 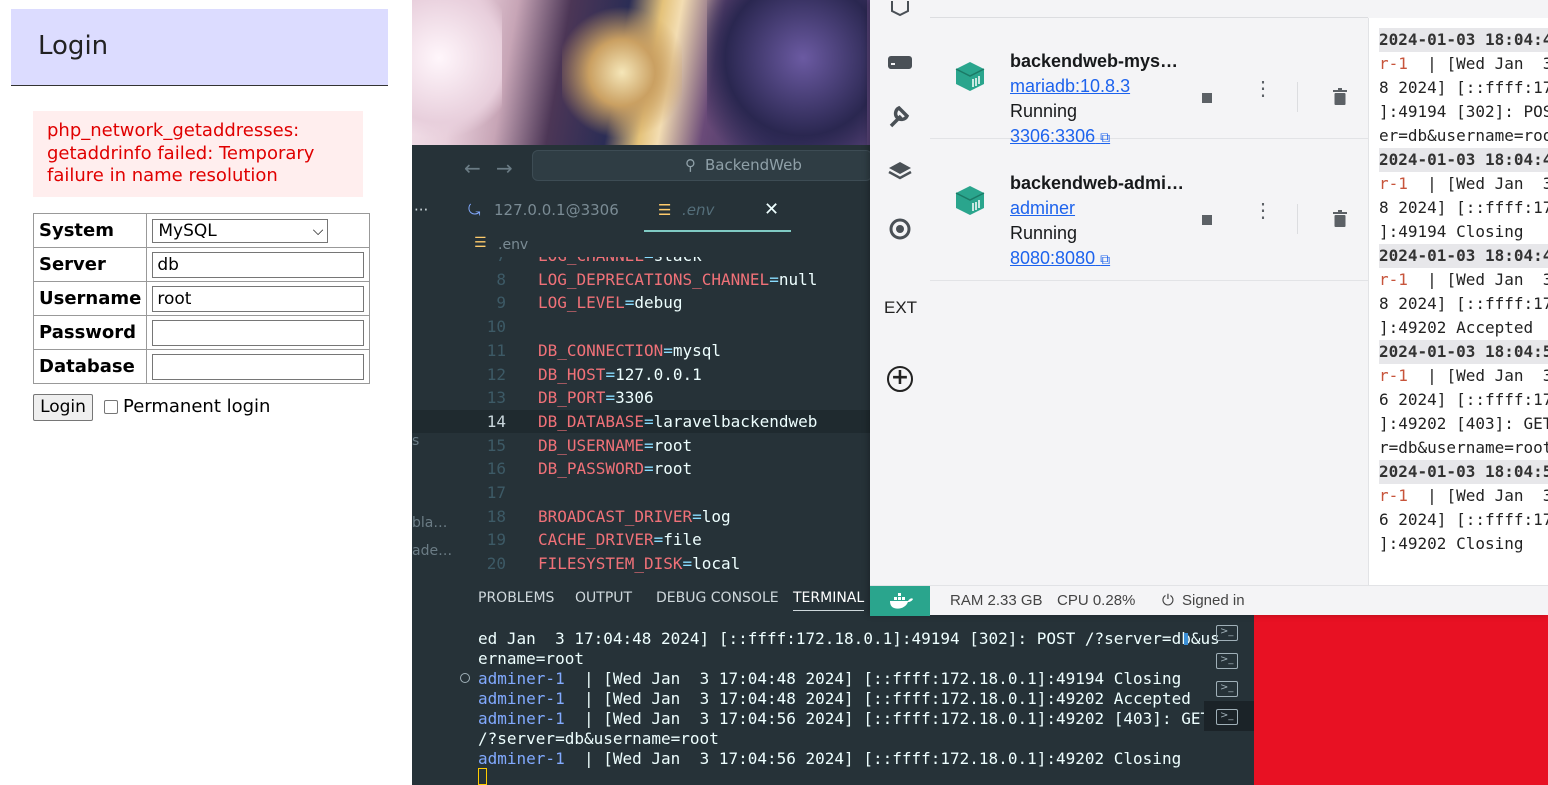 I want to click on code-line: 9 LOG_LEVEL=debug, so click(x=641, y=303).